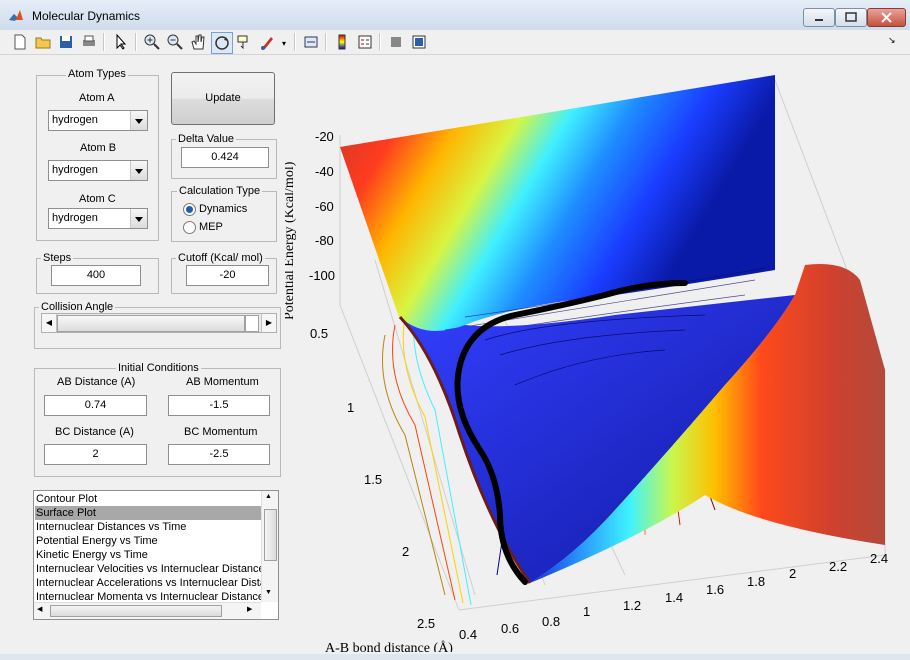  Describe the element at coordinates (224, 216) in the screenshot. I see `calculation-type-group` at that location.